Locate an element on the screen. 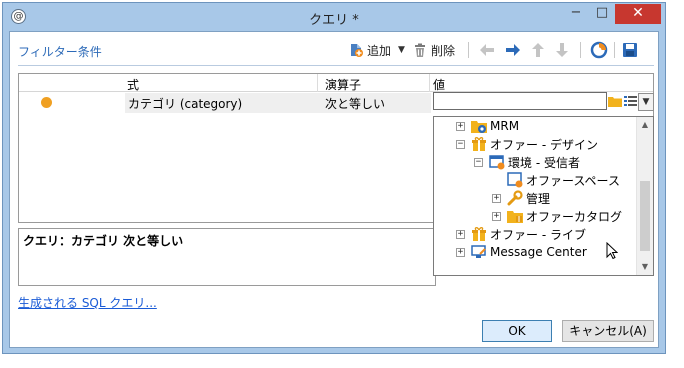 The image size is (684, 368). message-center-icon is located at coordinates (479, 252).